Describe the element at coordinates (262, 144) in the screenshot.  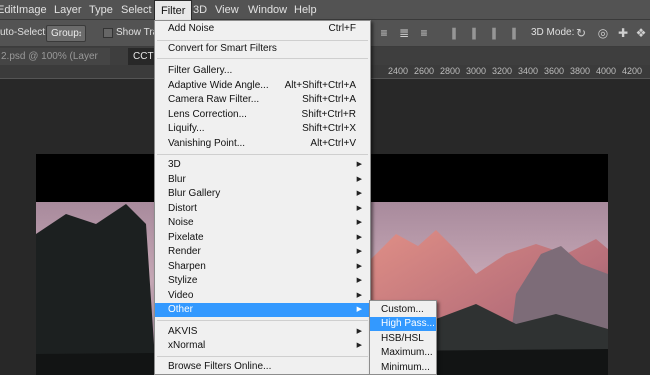
I see `menu-item-vanishing-point: Vanishing Point... Alt+Ctrl+V` at that location.